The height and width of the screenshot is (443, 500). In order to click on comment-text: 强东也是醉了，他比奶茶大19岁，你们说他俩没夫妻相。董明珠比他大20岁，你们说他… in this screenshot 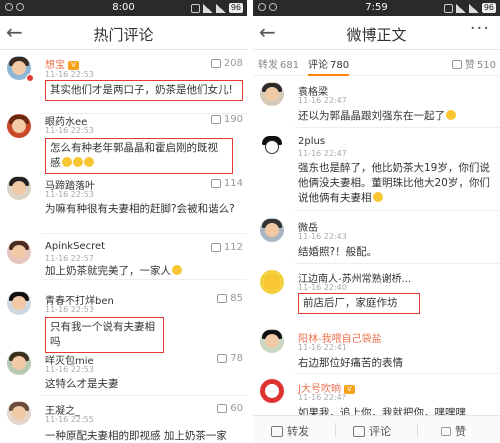, I will do `click(394, 183)`.